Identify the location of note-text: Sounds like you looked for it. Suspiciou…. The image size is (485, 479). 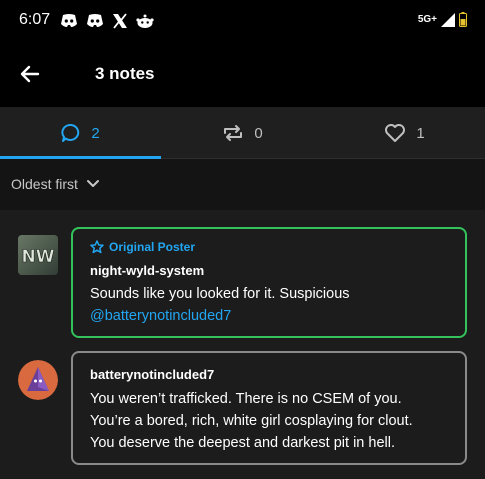
(275, 305).